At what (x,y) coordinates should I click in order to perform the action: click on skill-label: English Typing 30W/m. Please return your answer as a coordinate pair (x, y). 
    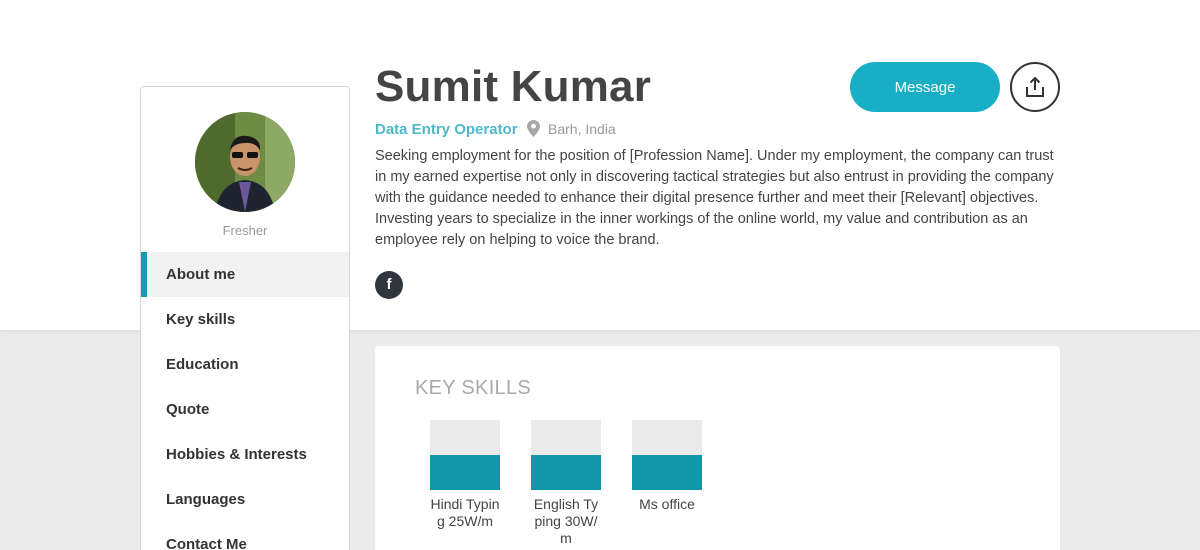
    Looking at the image, I should click on (566, 521).